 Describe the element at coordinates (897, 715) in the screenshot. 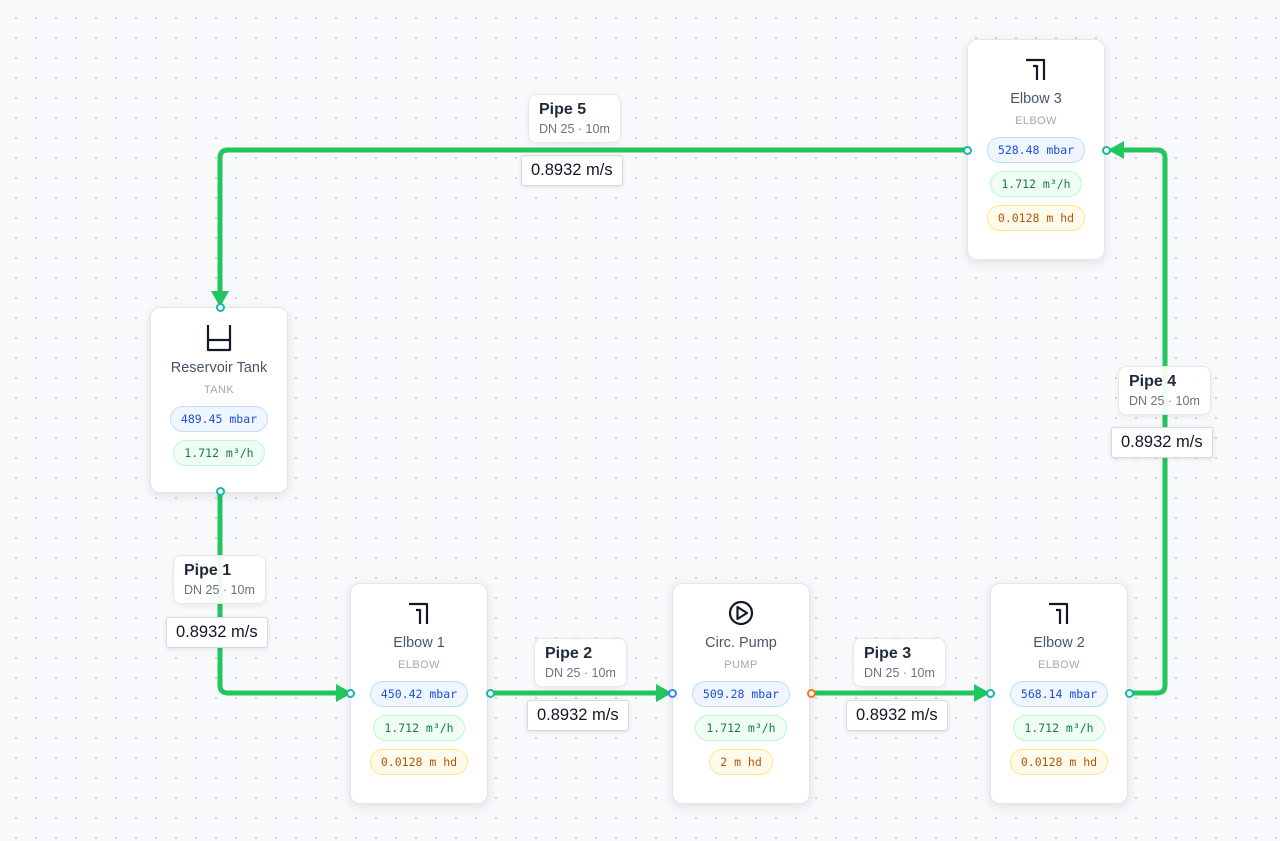

I see `pipe-3-velocity: 0.8932 m/s` at that location.